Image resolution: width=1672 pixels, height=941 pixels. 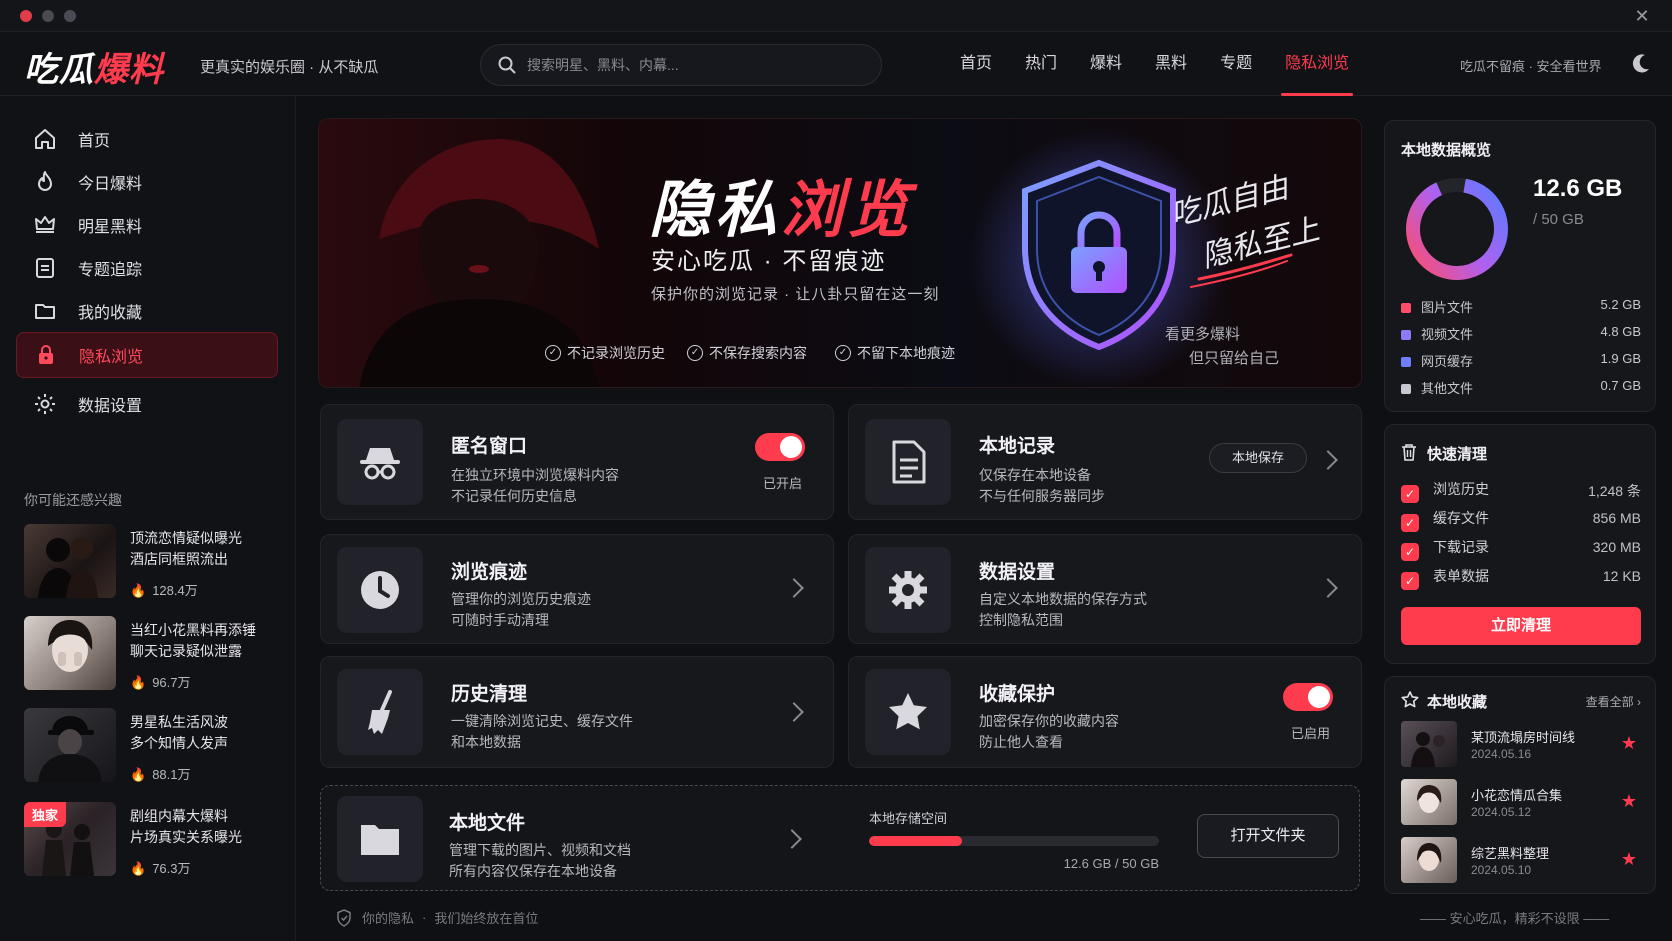 I want to click on feed-hot-count: 🔥 96.7万, so click(x=160, y=682).